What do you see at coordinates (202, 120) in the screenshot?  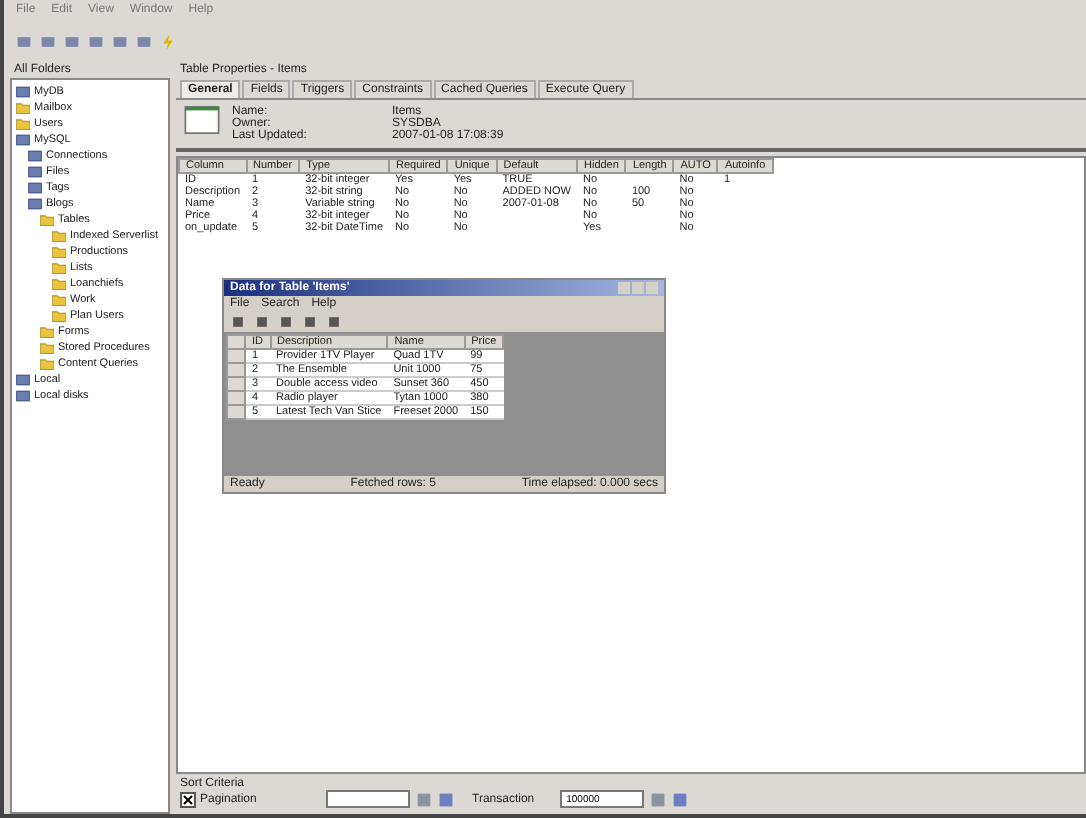 I see `table-icon` at bounding box center [202, 120].